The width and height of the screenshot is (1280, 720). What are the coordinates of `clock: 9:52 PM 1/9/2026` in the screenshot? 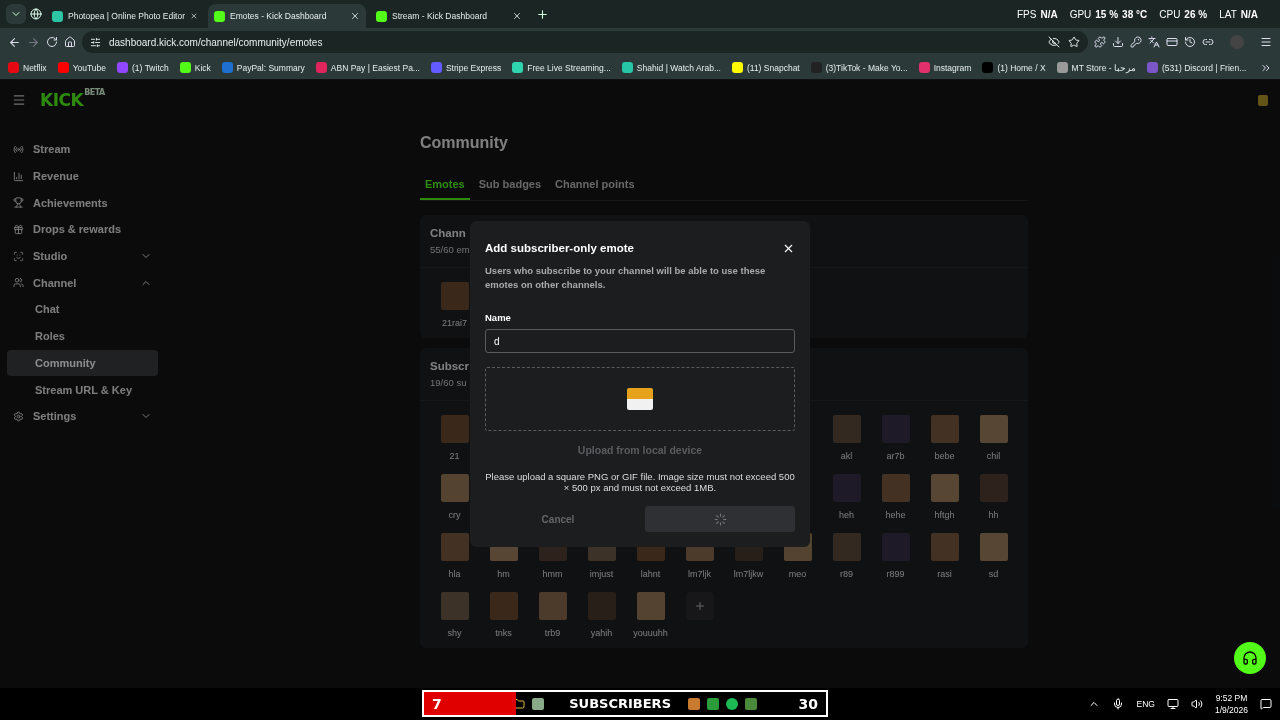 It's located at (1231, 704).